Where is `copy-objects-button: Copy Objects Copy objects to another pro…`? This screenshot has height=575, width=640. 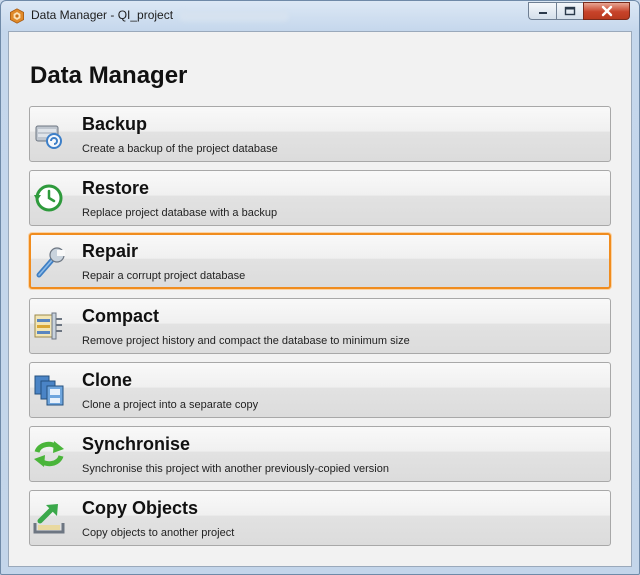
copy-objects-button: Copy Objects Copy objects to another pro… is located at coordinates (320, 518).